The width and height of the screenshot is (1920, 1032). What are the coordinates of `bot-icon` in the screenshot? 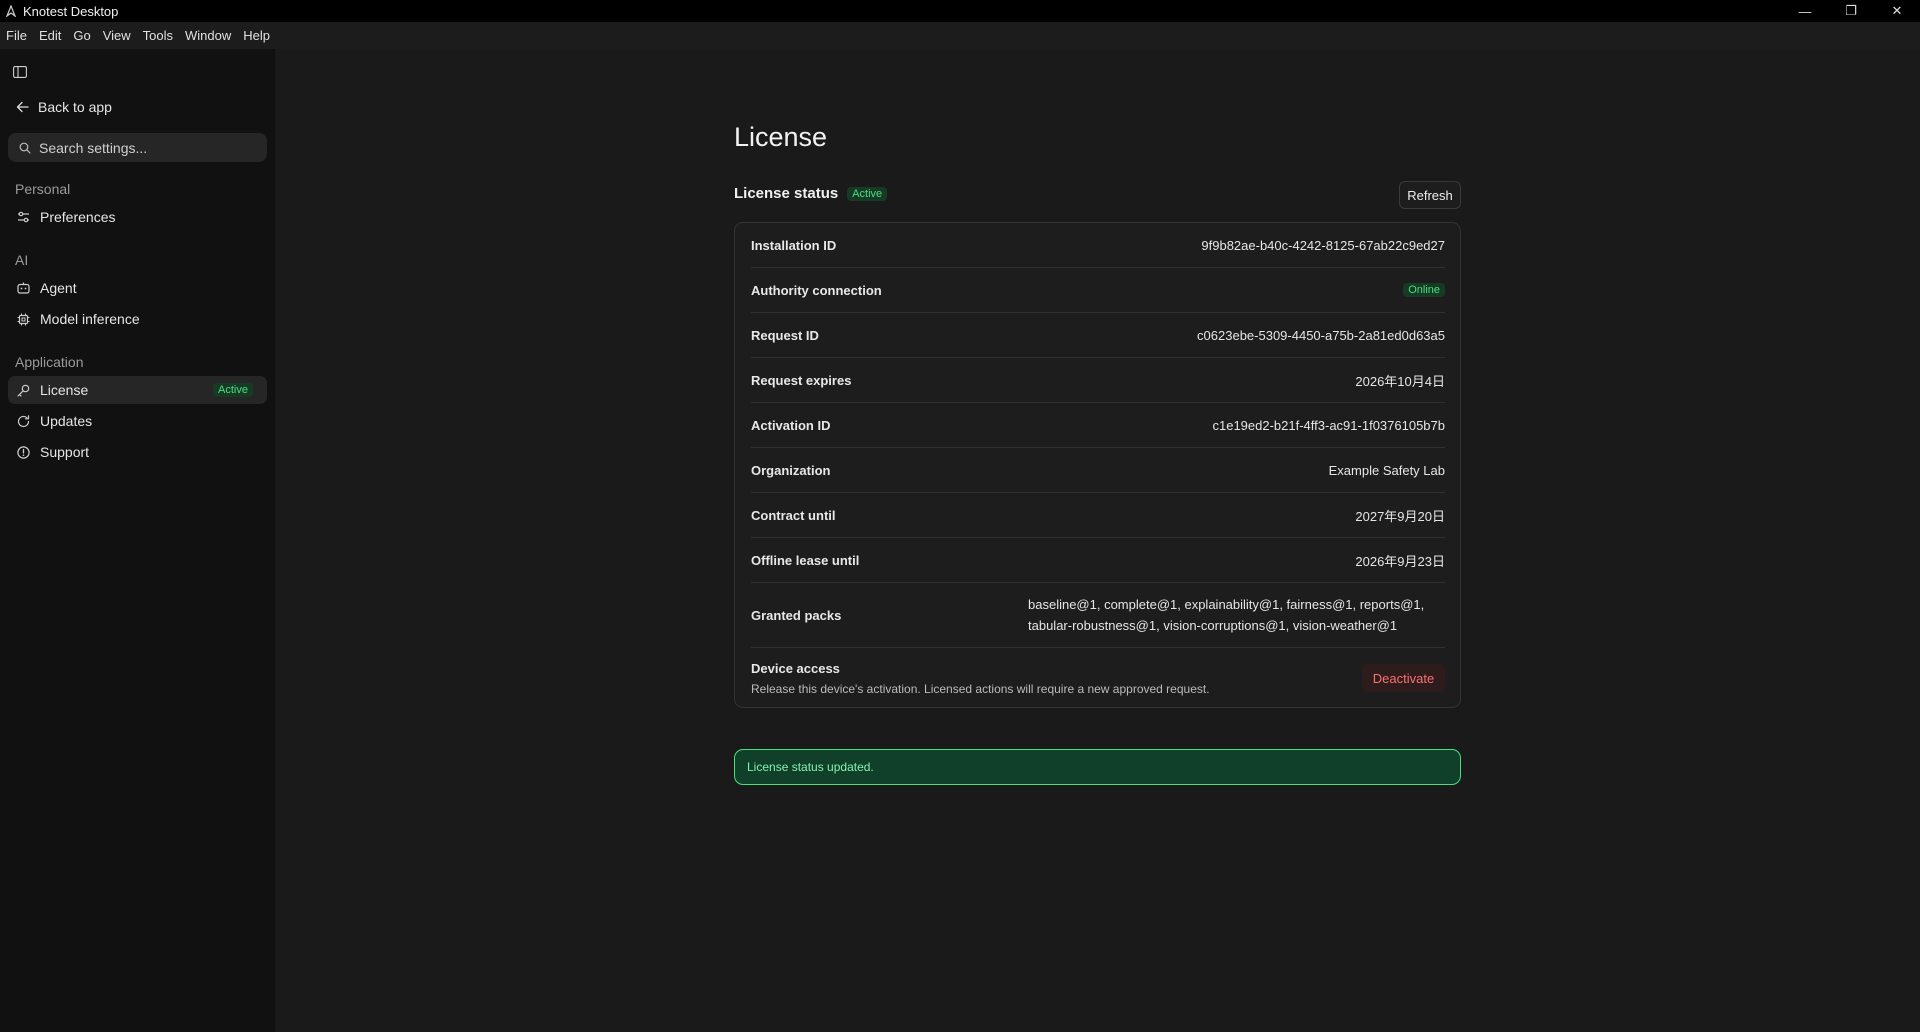 It's located at (23, 288).